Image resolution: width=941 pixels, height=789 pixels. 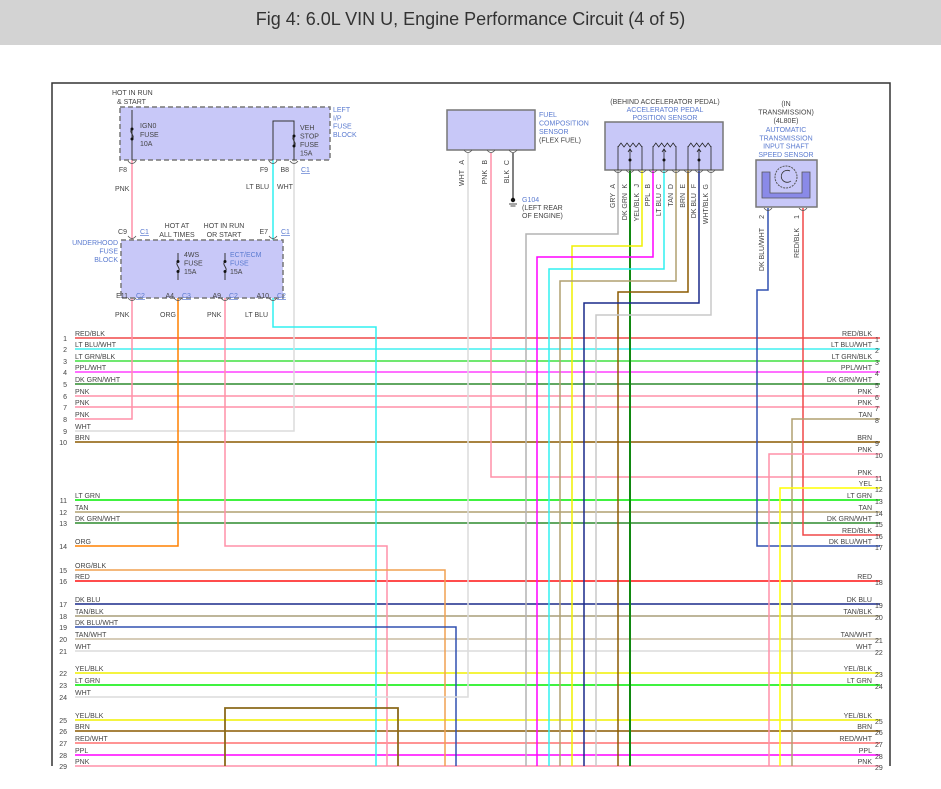 What do you see at coordinates (65, 432) in the screenshot?
I see `left-row-number: 9` at bounding box center [65, 432].